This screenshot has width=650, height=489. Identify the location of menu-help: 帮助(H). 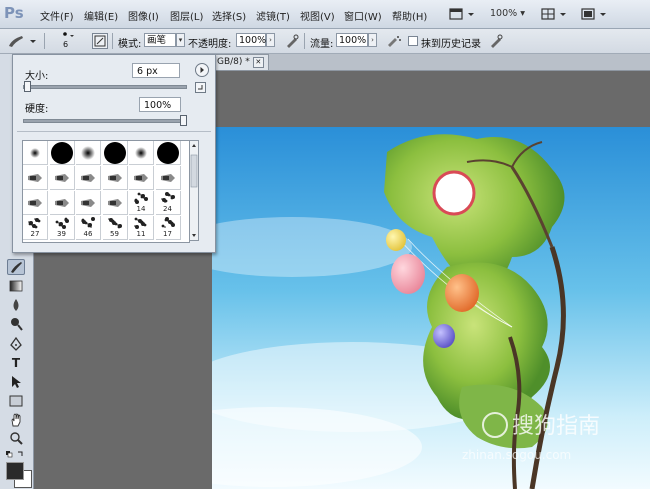
(409, 15).